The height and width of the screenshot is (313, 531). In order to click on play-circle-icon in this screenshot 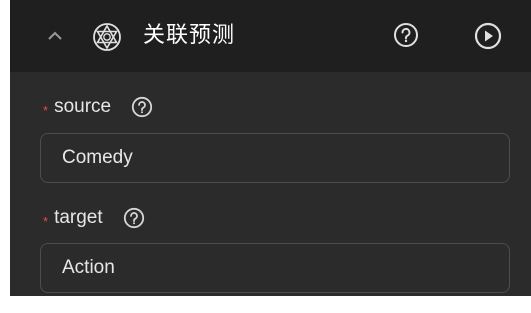, I will do `click(488, 36)`.